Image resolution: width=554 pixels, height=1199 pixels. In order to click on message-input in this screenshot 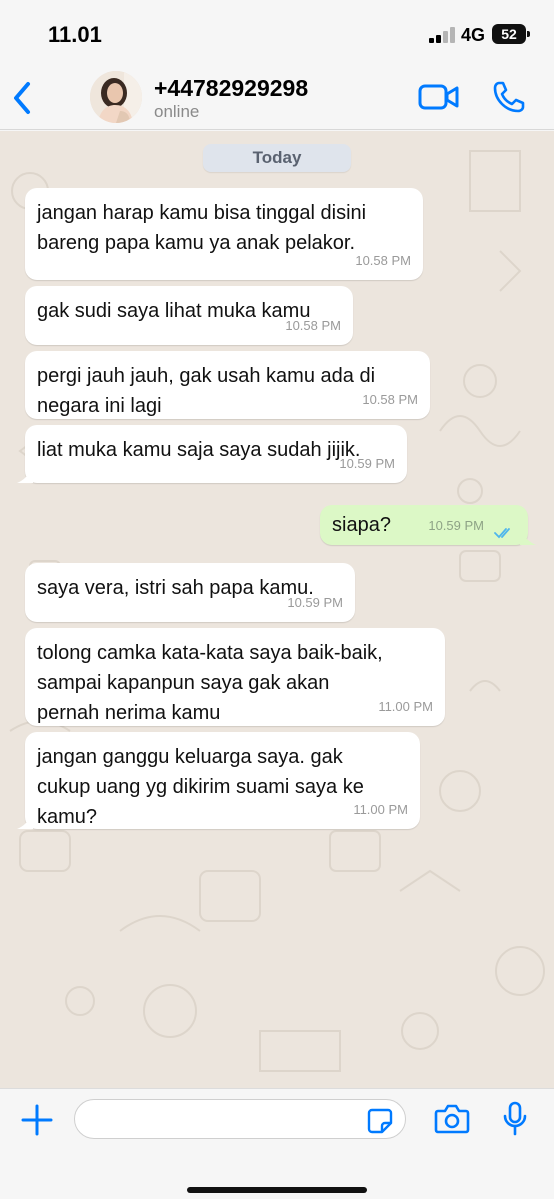, I will do `click(240, 1119)`.